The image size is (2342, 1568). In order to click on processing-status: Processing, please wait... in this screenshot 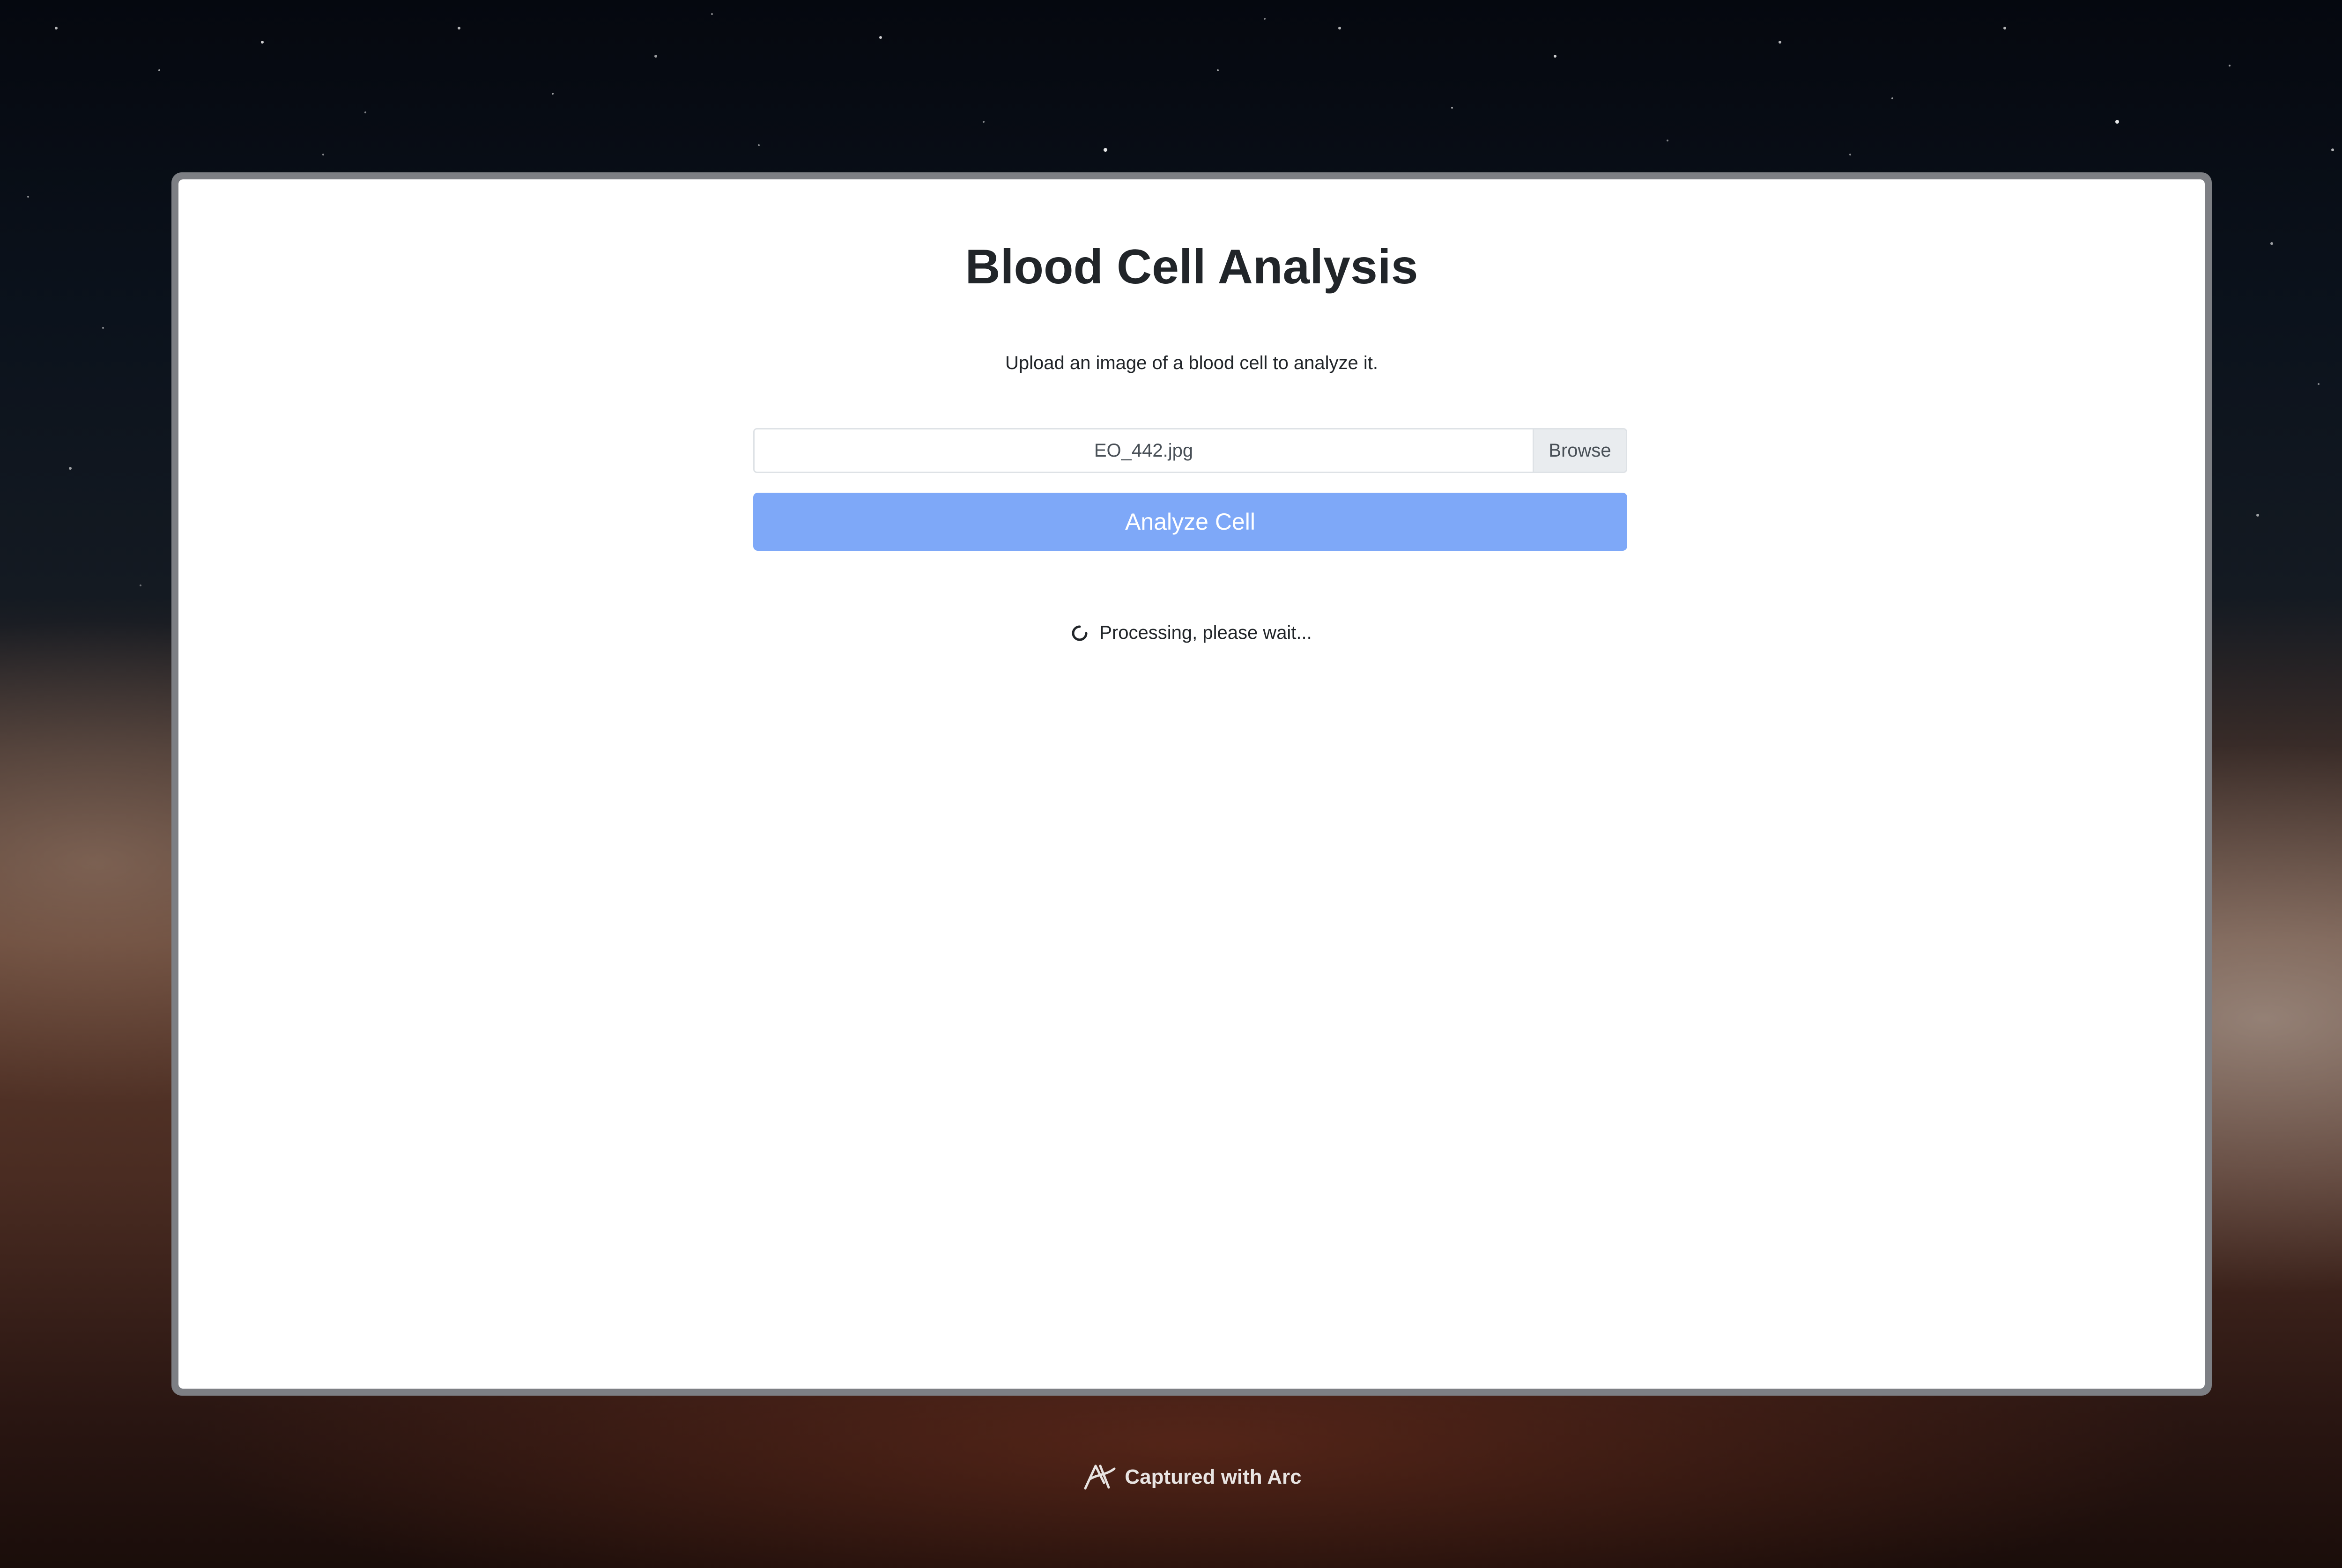, I will do `click(1191, 632)`.